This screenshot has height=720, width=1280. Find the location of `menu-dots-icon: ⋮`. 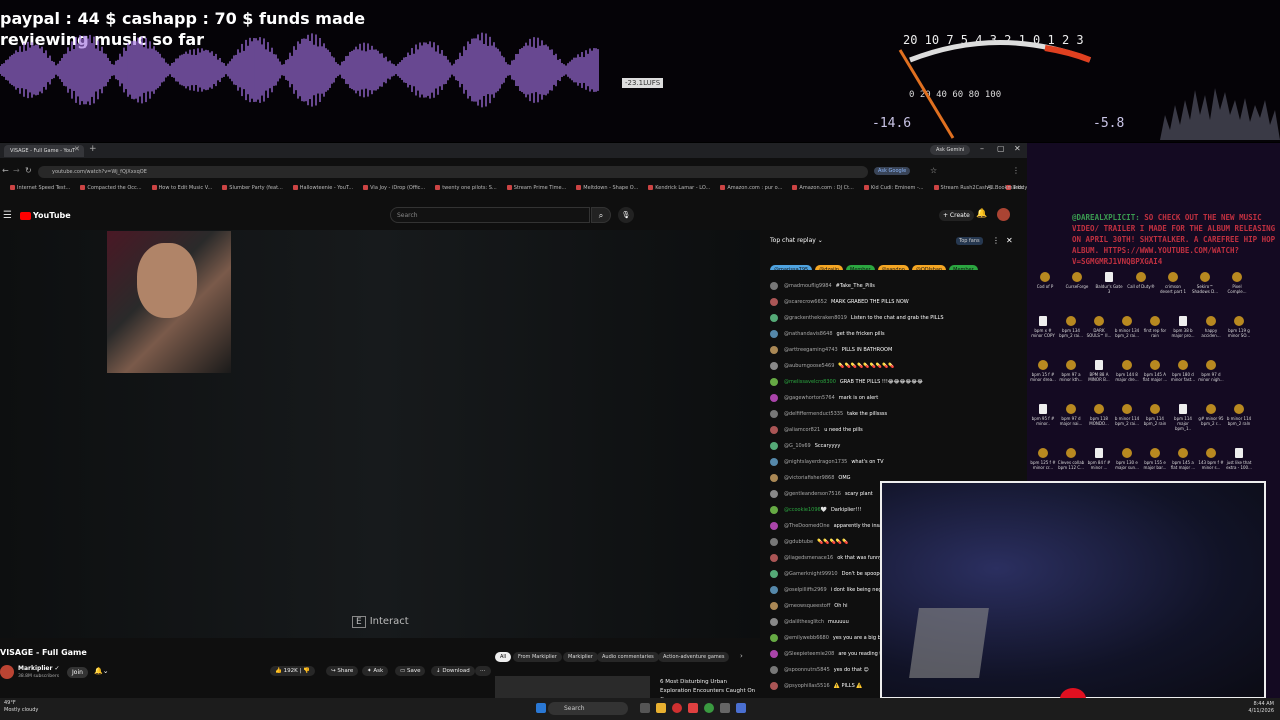

menu-dots-icon: ⋮ is located at coordinates (1016, 170).